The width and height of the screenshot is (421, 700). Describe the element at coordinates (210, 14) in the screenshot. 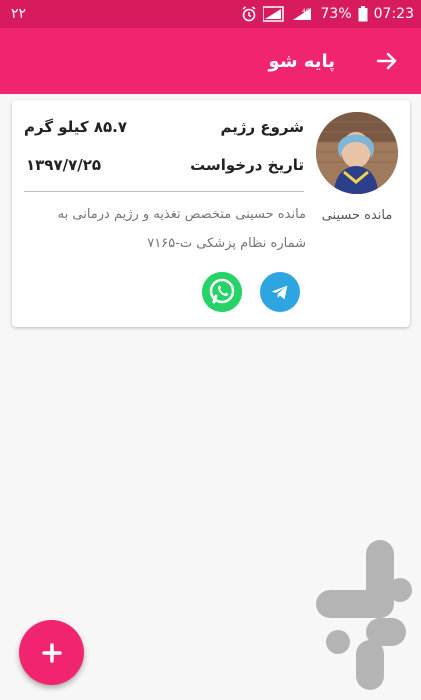

I see `status-bar: ۲۲ 4G 73% 07:23` at that location.